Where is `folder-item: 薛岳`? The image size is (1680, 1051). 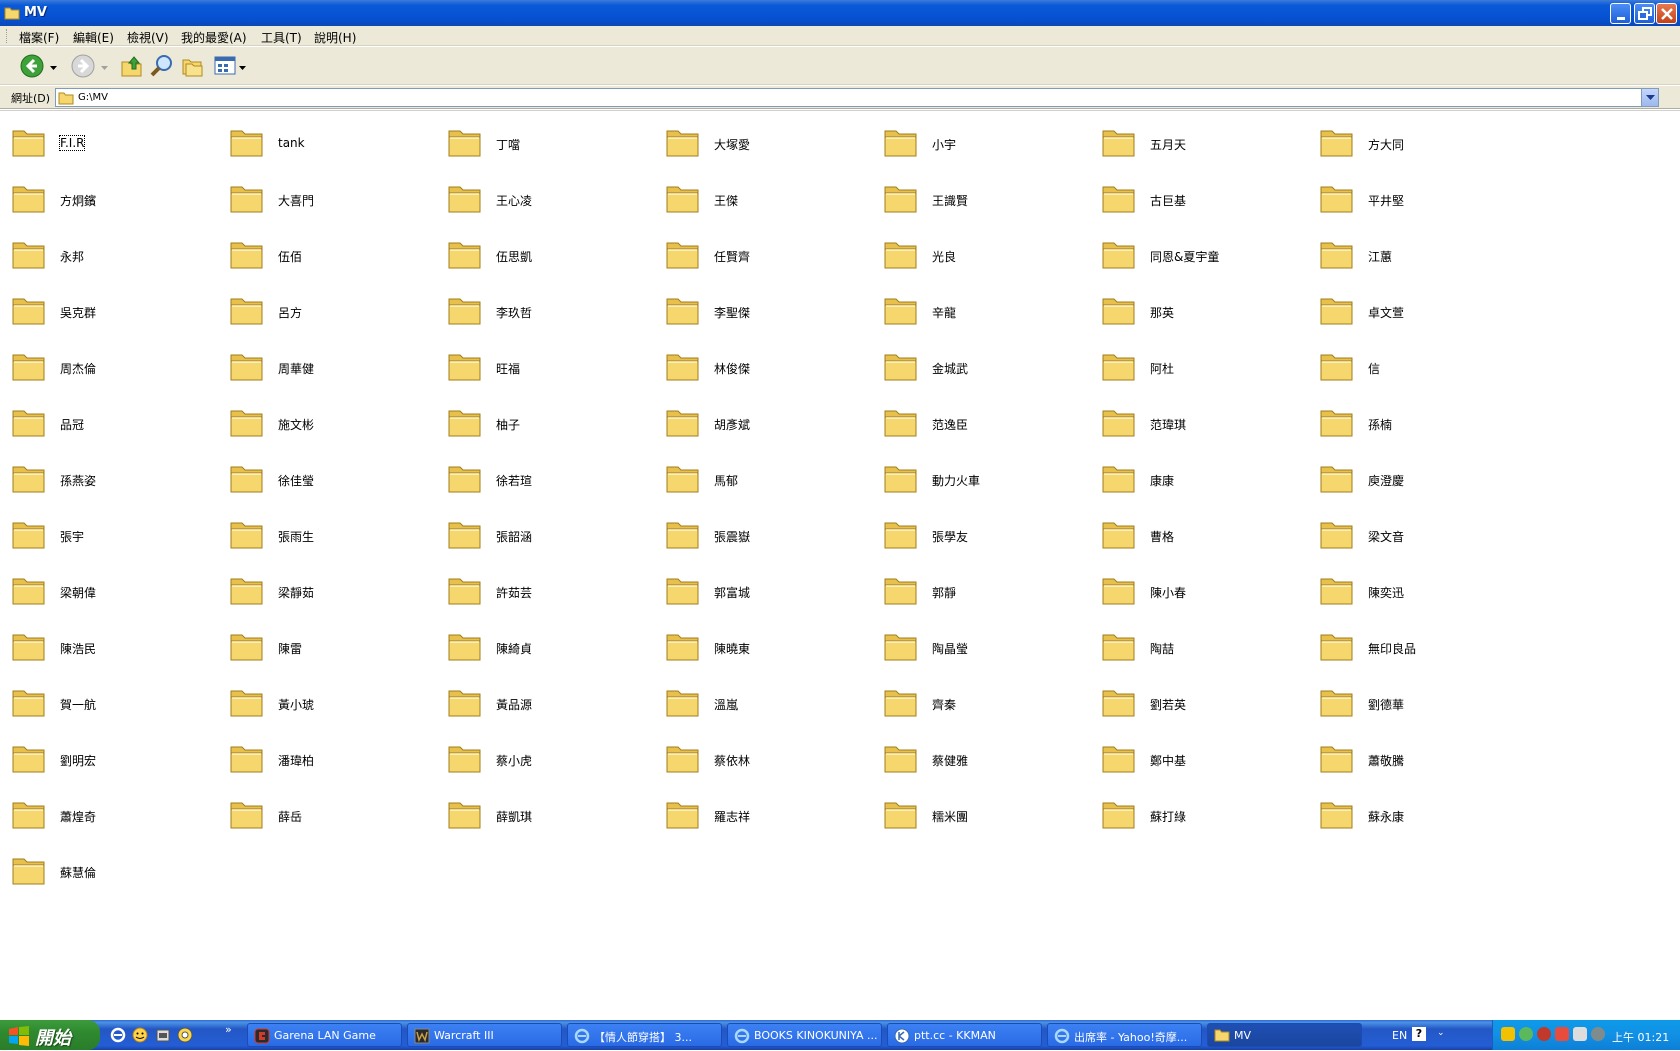 folder-item: 薛岳 is located at coordinates (333, 820).